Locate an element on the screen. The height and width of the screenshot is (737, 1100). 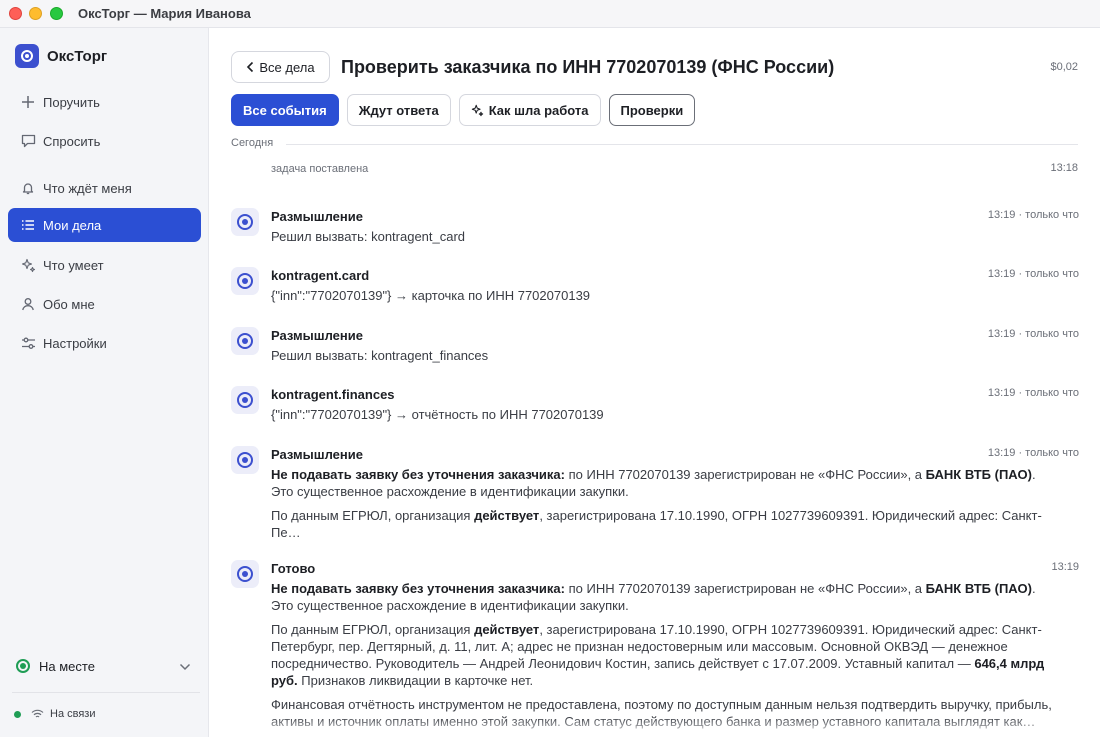
day-separator-label: Сегодня is located at coordinates (252, 143).